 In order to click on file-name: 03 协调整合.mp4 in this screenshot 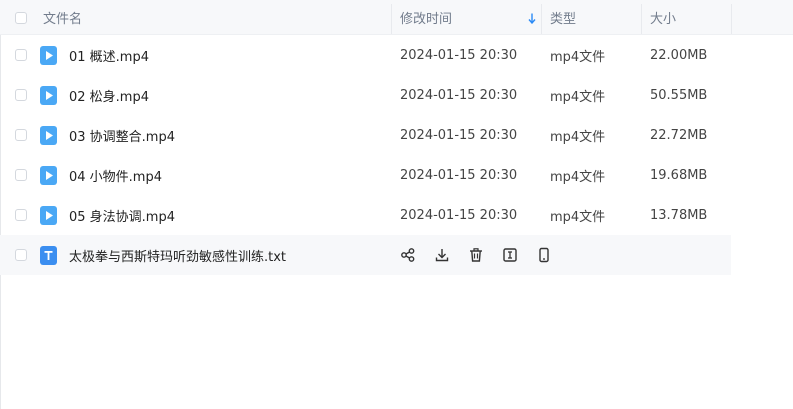, I will do `click(122, 135)`.